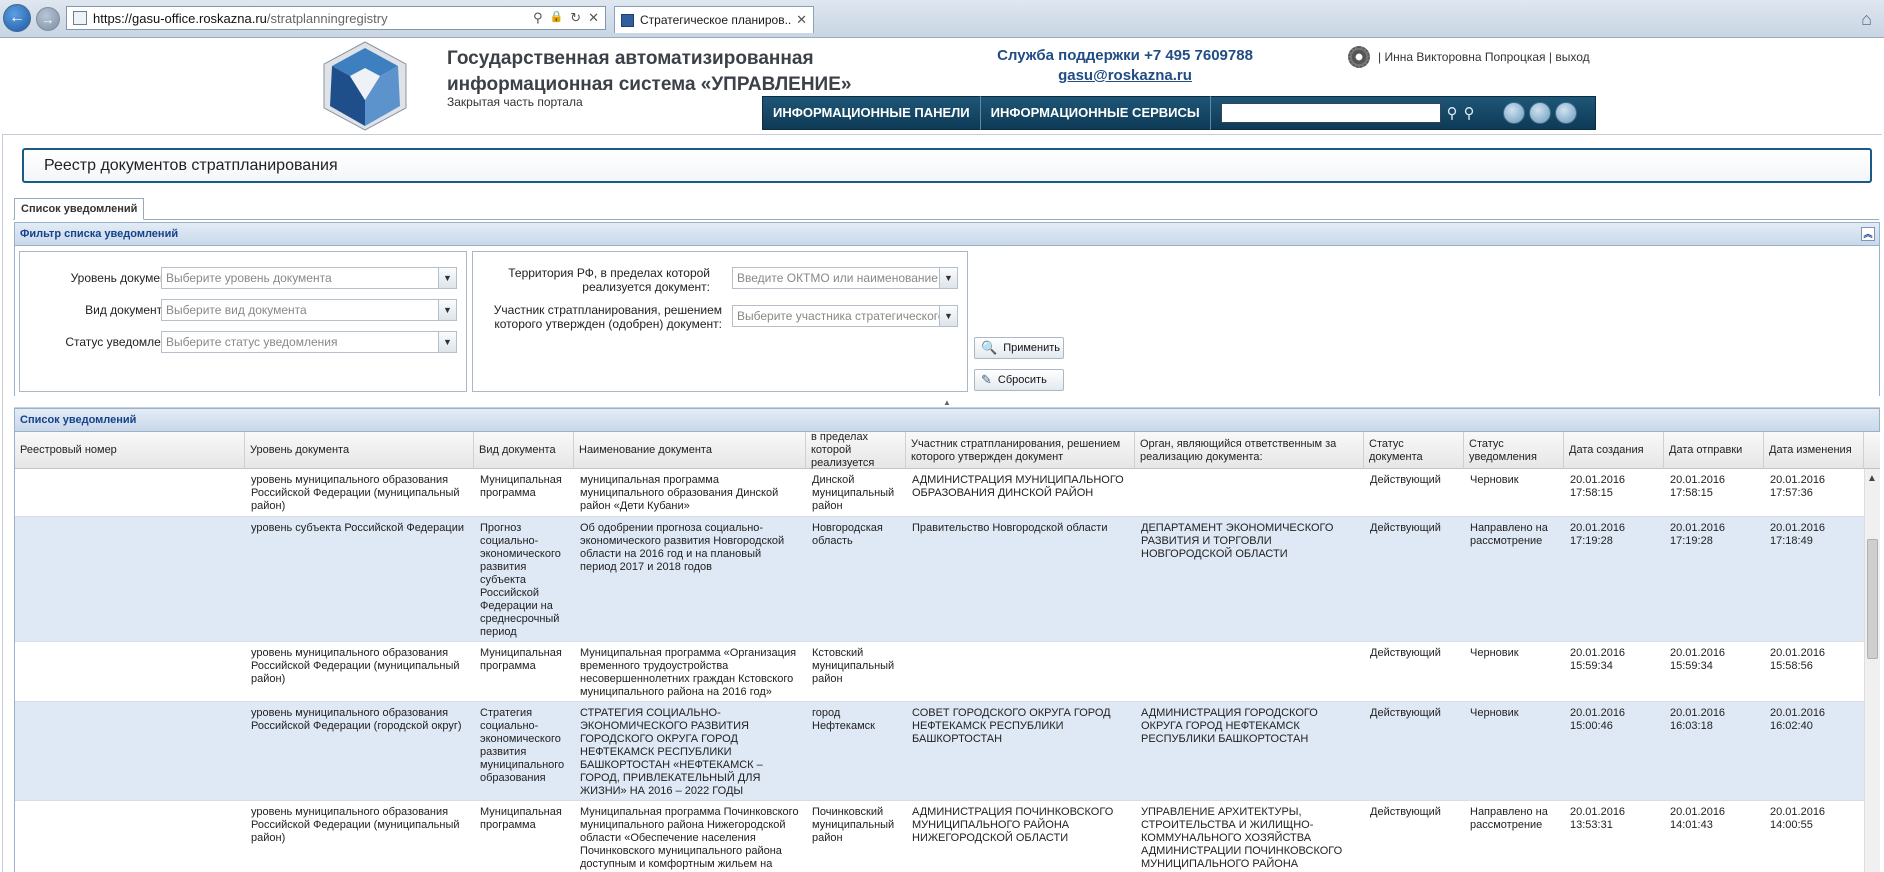 Image resolution: width=1884 pixels, height=872 pixels. I want to click on forward-button: →, so click(48, 19).